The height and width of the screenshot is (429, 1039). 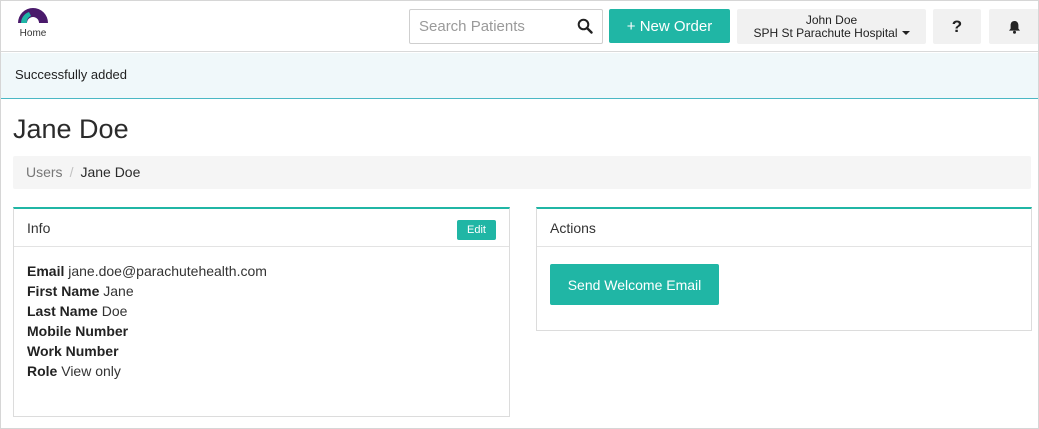 What do you see at coordinates (585, 26) in the screenshot?
I see `search-icon` at bounding box center [585, 26].